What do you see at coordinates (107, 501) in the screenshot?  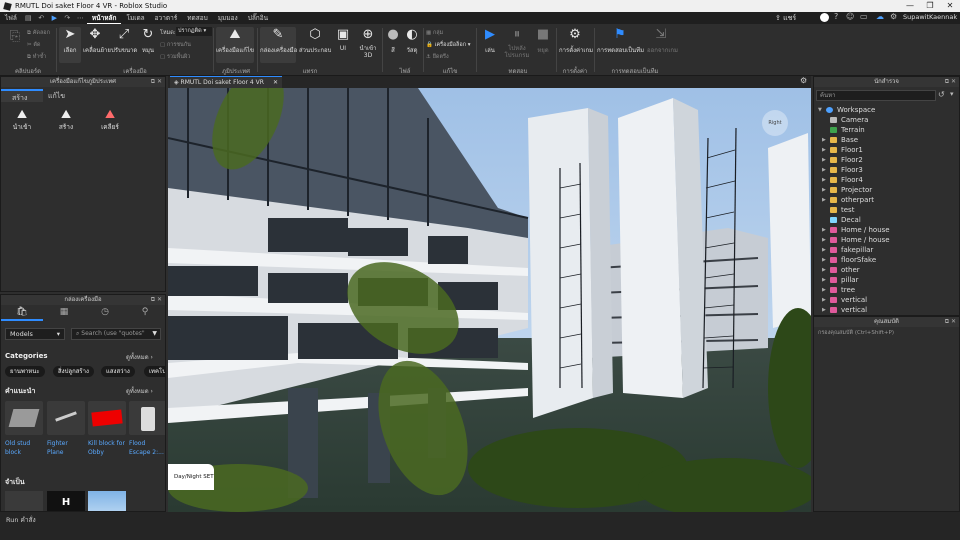 I see `essential-card-sky` at bounding box center [107, 501].